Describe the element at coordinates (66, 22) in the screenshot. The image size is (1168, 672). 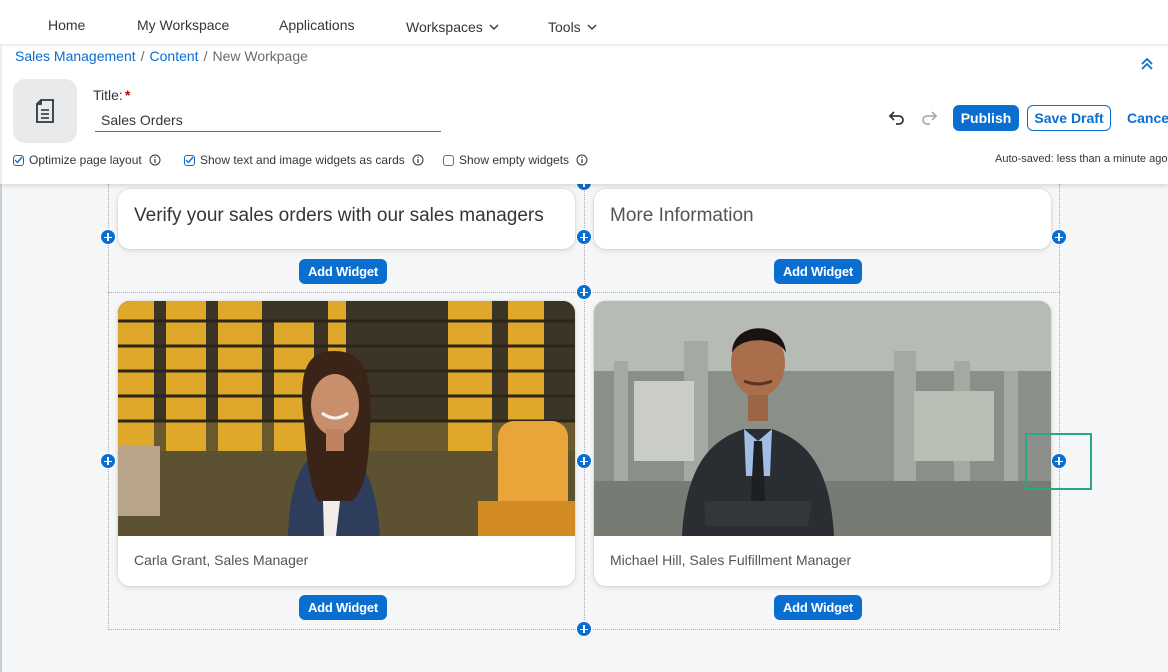
I see `nav-home: Home` at that location.